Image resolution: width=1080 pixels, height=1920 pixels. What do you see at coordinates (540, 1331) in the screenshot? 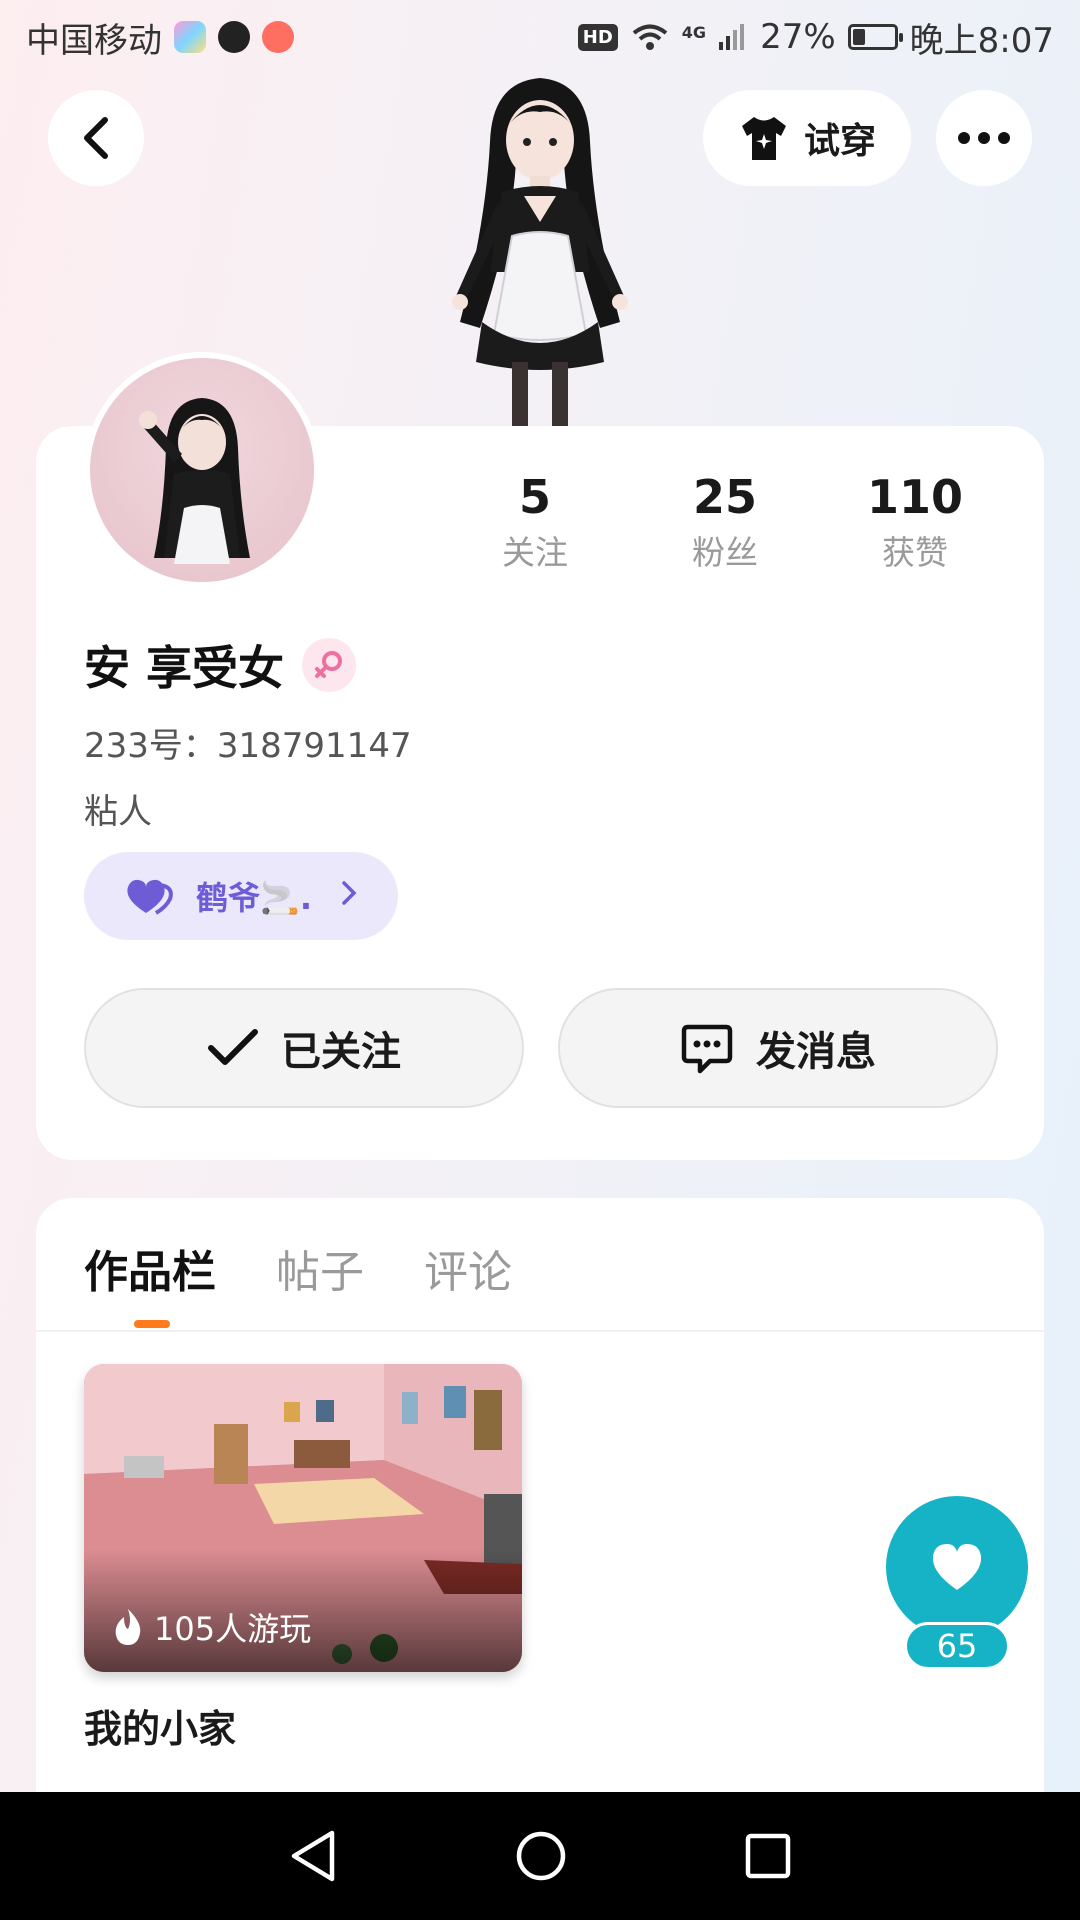
I see `tabs-divider` at bounding box center [540, 1331].